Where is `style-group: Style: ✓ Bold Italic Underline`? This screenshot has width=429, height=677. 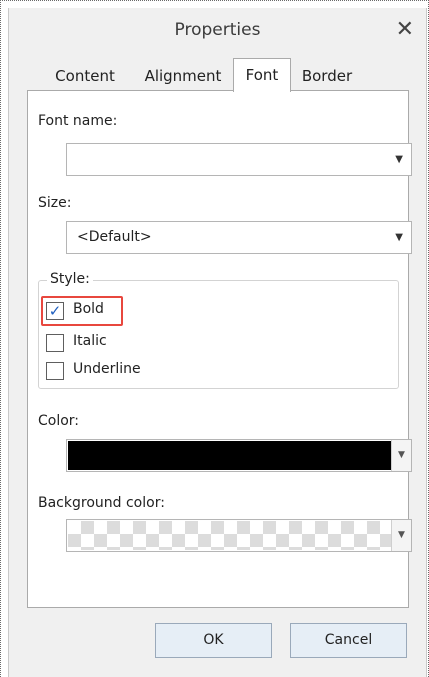 style-group: Style: ✓ Bold Italic Underline is located at coordinates (218, 330).